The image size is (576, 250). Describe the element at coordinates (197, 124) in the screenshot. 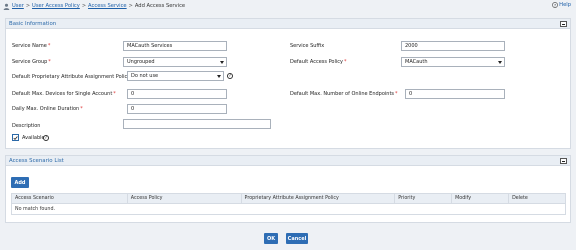

I see `description-input` at that location.